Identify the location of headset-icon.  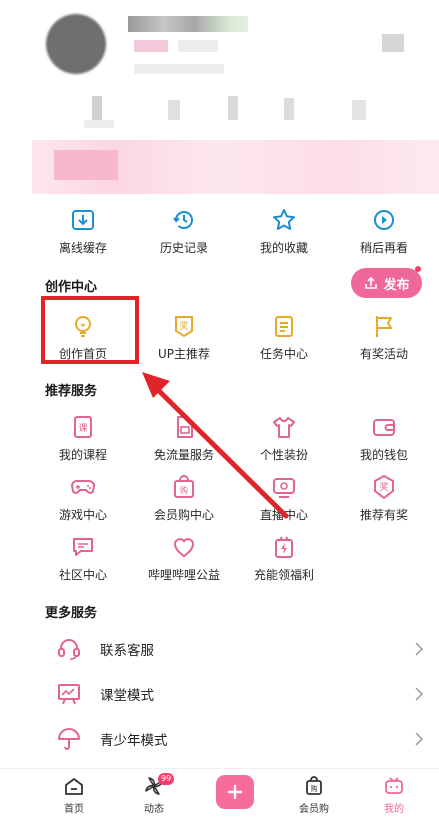
(69, 649).